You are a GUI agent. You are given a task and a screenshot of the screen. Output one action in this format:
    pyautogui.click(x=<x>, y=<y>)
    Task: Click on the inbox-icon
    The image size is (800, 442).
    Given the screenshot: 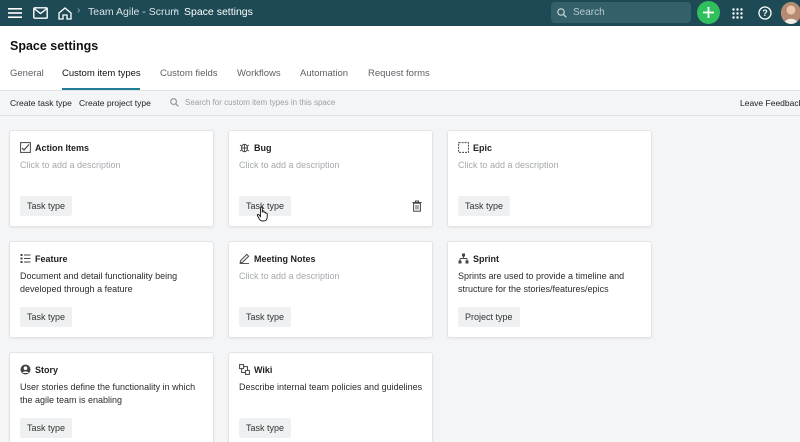 What is the action you would take?
    pyautogui.click(x=40, y=13)
    